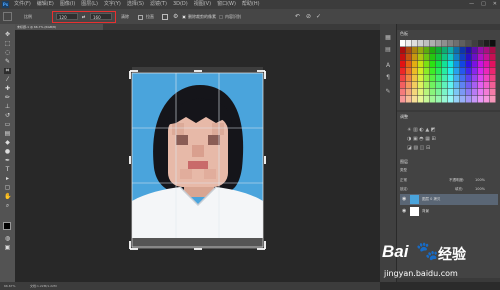 This screenshot has width=500, height=290. What do you see at coordinates (67, 4) in the screenshot?
I see `menu-image: 图像(I)` at bounding box center [67, 4].